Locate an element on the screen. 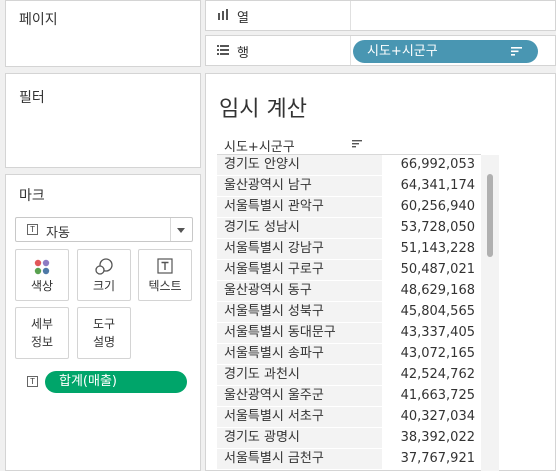 The image size is (556, 471). sales-value-cell: 64,341,174 is located at coordinates (431, 186).